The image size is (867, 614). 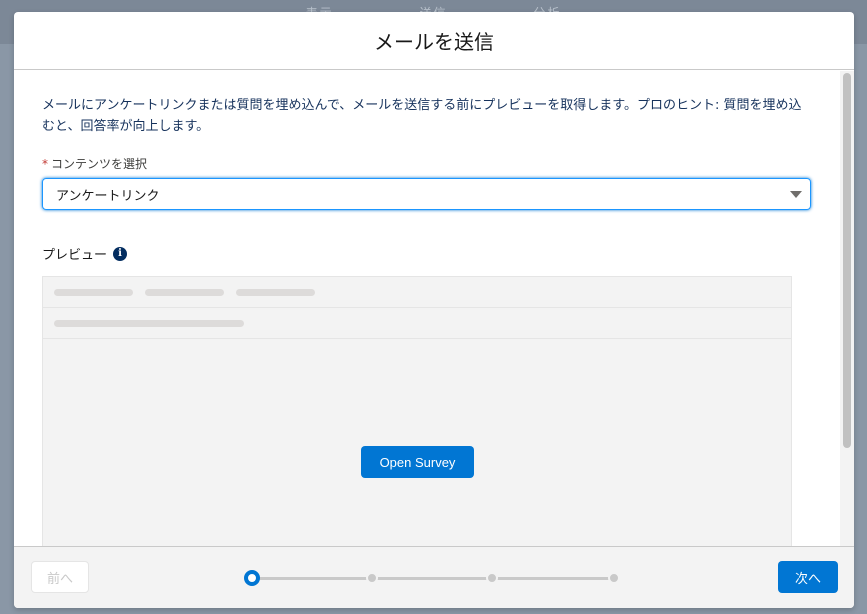 I want to click on next-button: 次へ, so click(x=808, y=577).